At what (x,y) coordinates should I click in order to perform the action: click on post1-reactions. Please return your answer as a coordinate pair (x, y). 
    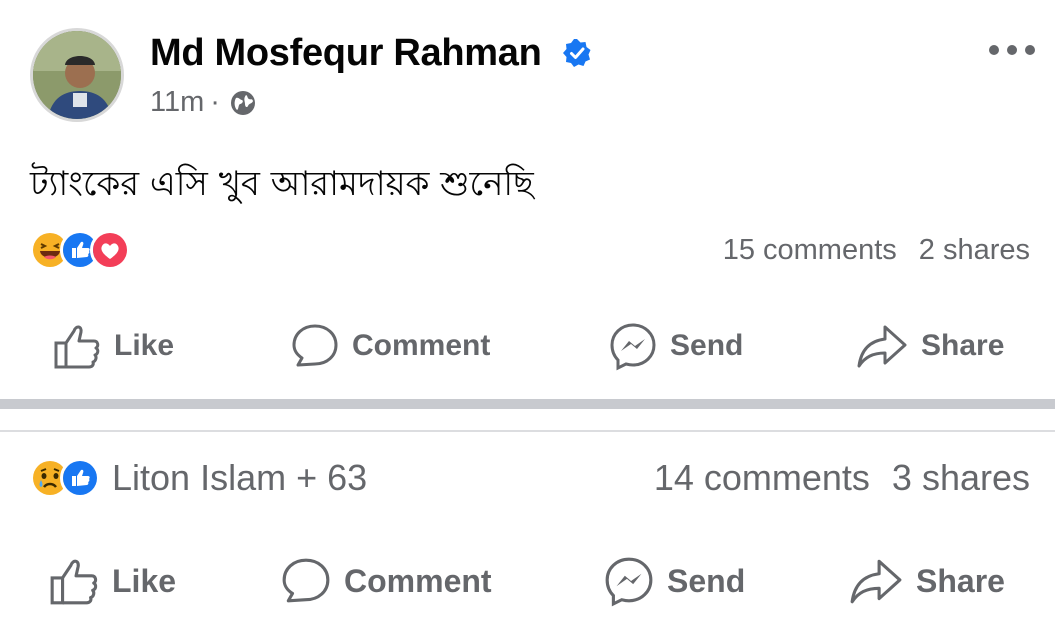
    Looking at the image, I should click on (80, 250).